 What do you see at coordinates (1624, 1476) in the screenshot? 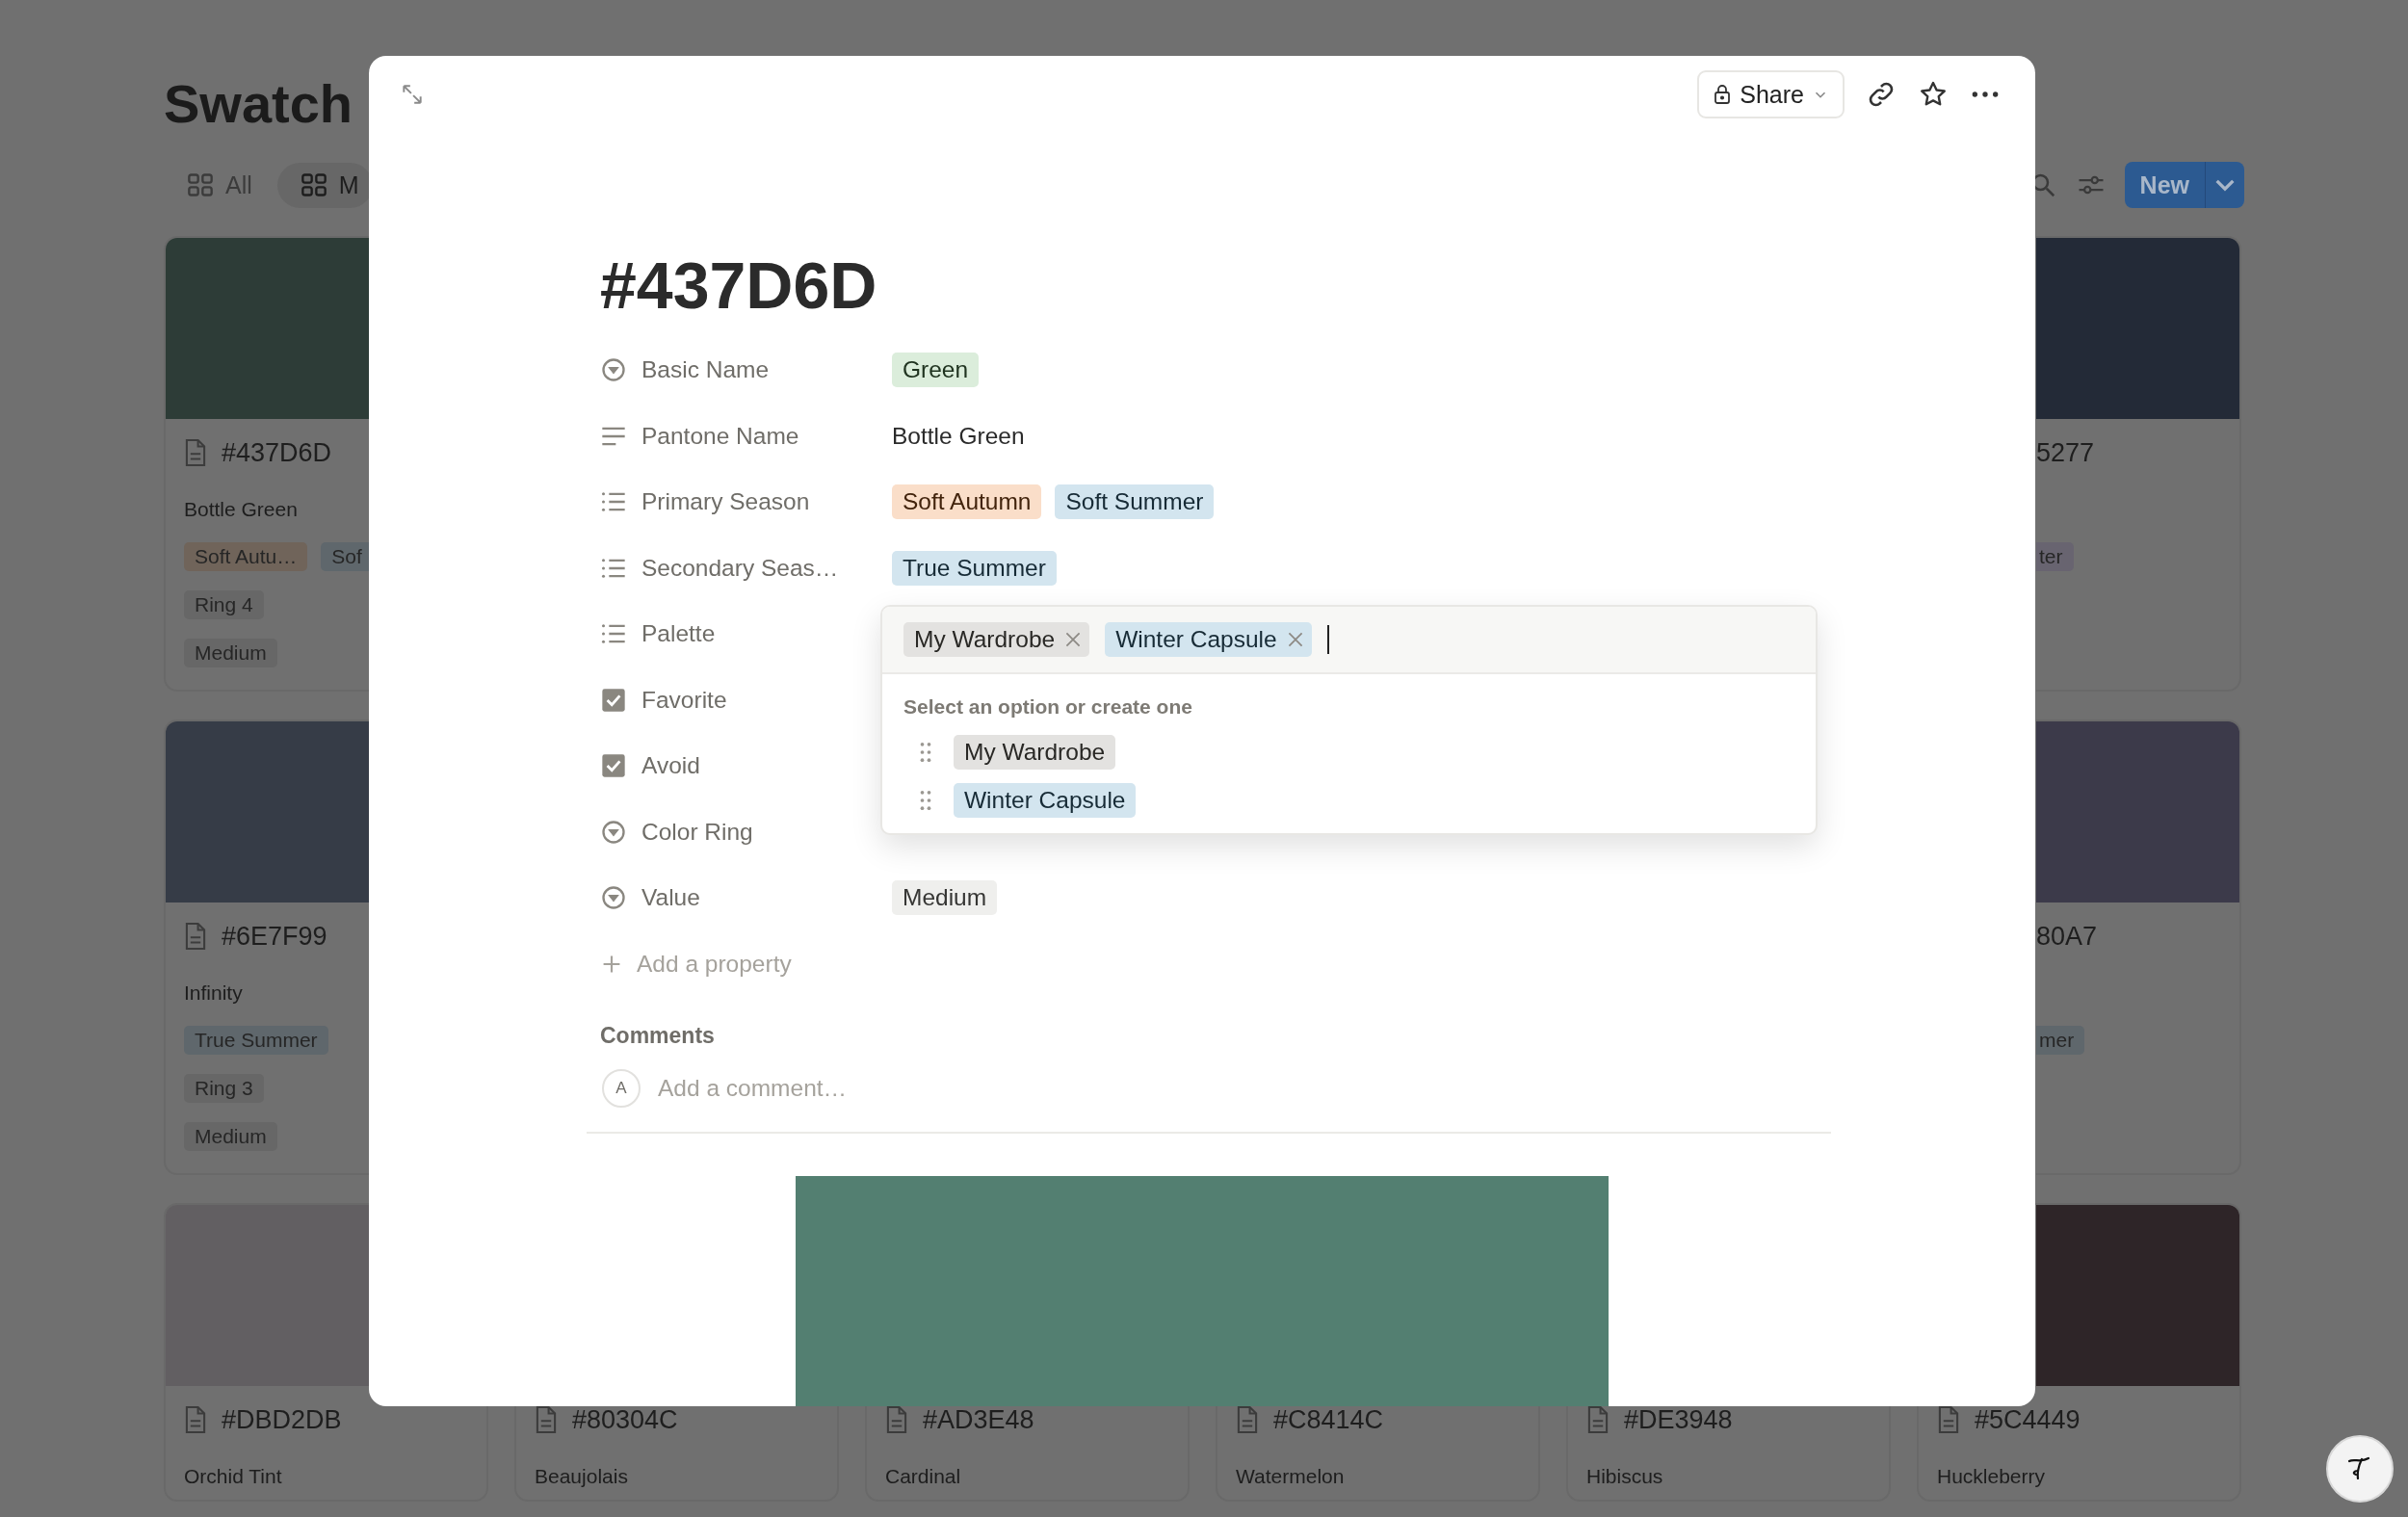
I see `card-subtitle: Hibiscus` at bounding box center [1624, 1476].